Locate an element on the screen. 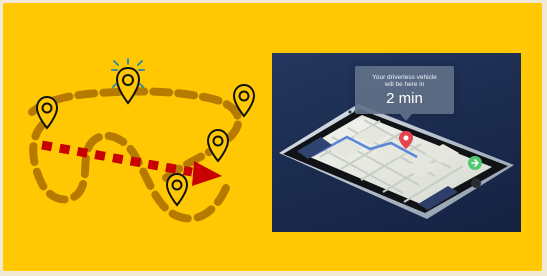 The width and height of the screenshot is (547, 276). ride-button-icon is located at coordinates (475, 163).